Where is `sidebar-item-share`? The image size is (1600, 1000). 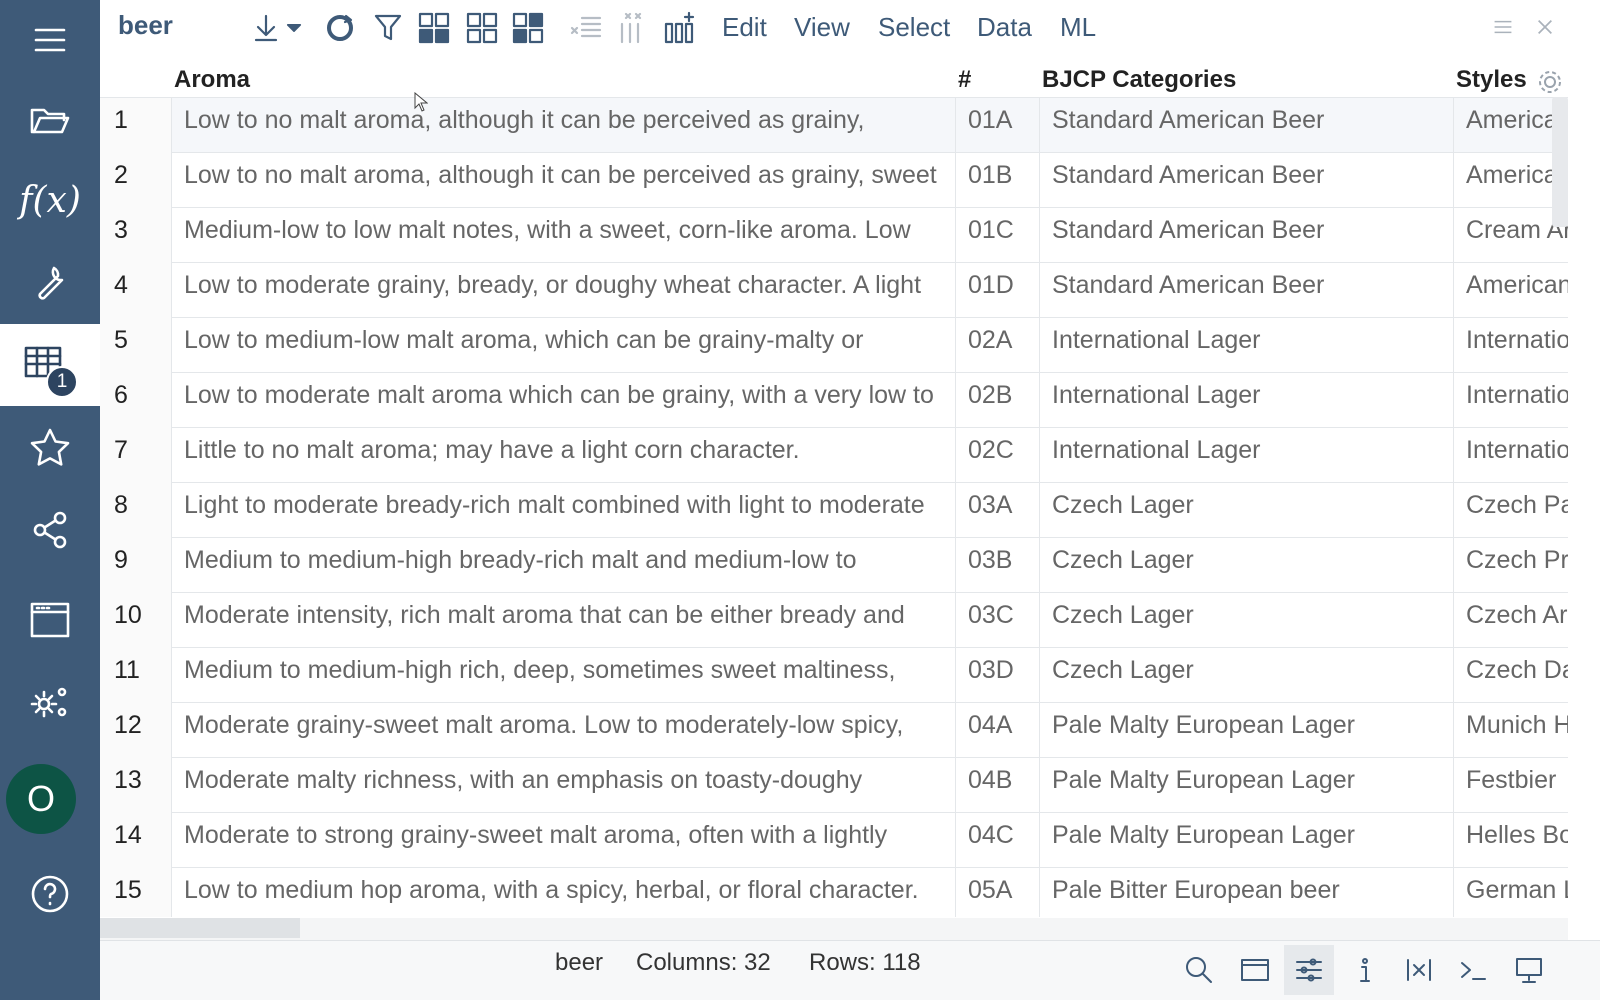 sidebar-item-share is located at coordinates (50, 530).